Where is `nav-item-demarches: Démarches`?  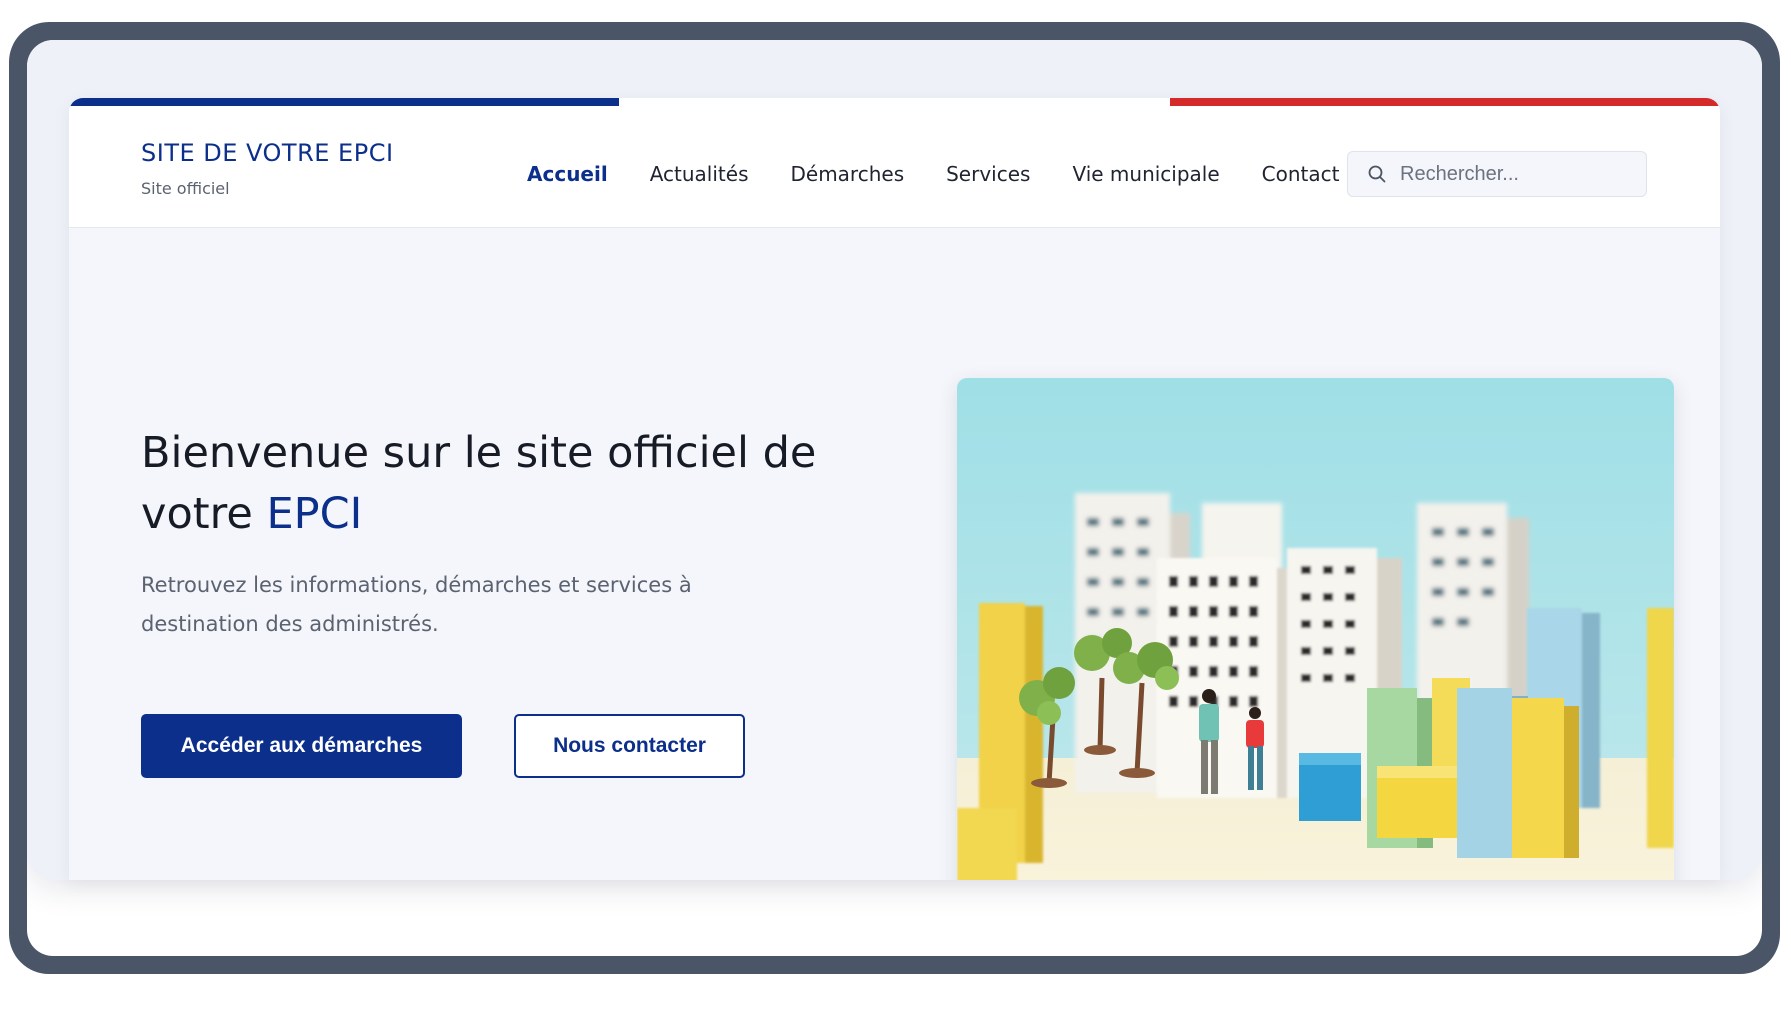 nav-item-demarches: Démarches is located at coordinates (847, 174).